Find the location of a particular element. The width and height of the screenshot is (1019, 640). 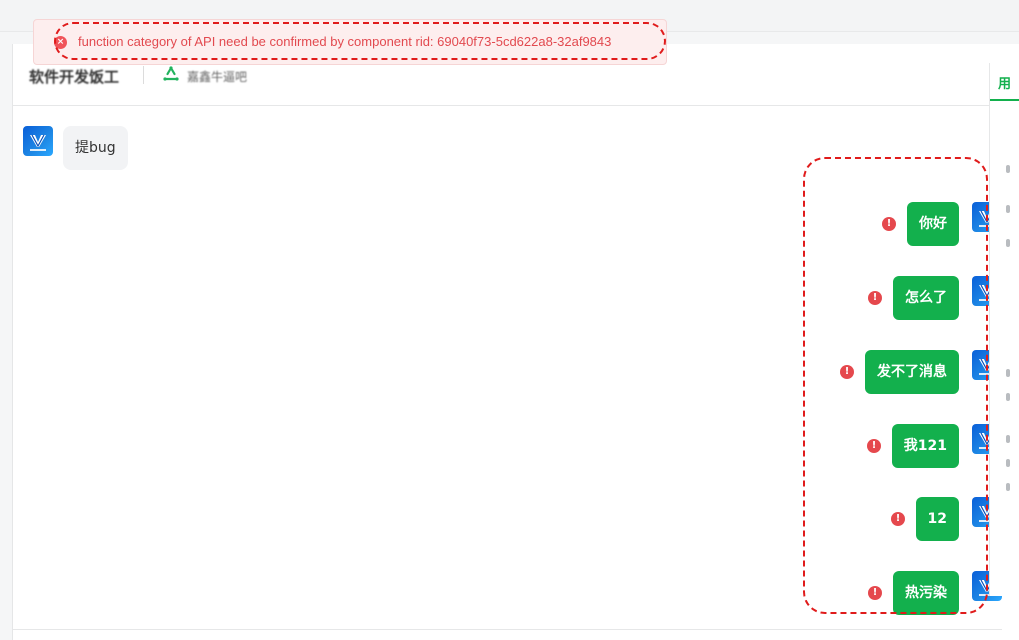

outgoing-message: 你好 is located at coordinates (933, 224).